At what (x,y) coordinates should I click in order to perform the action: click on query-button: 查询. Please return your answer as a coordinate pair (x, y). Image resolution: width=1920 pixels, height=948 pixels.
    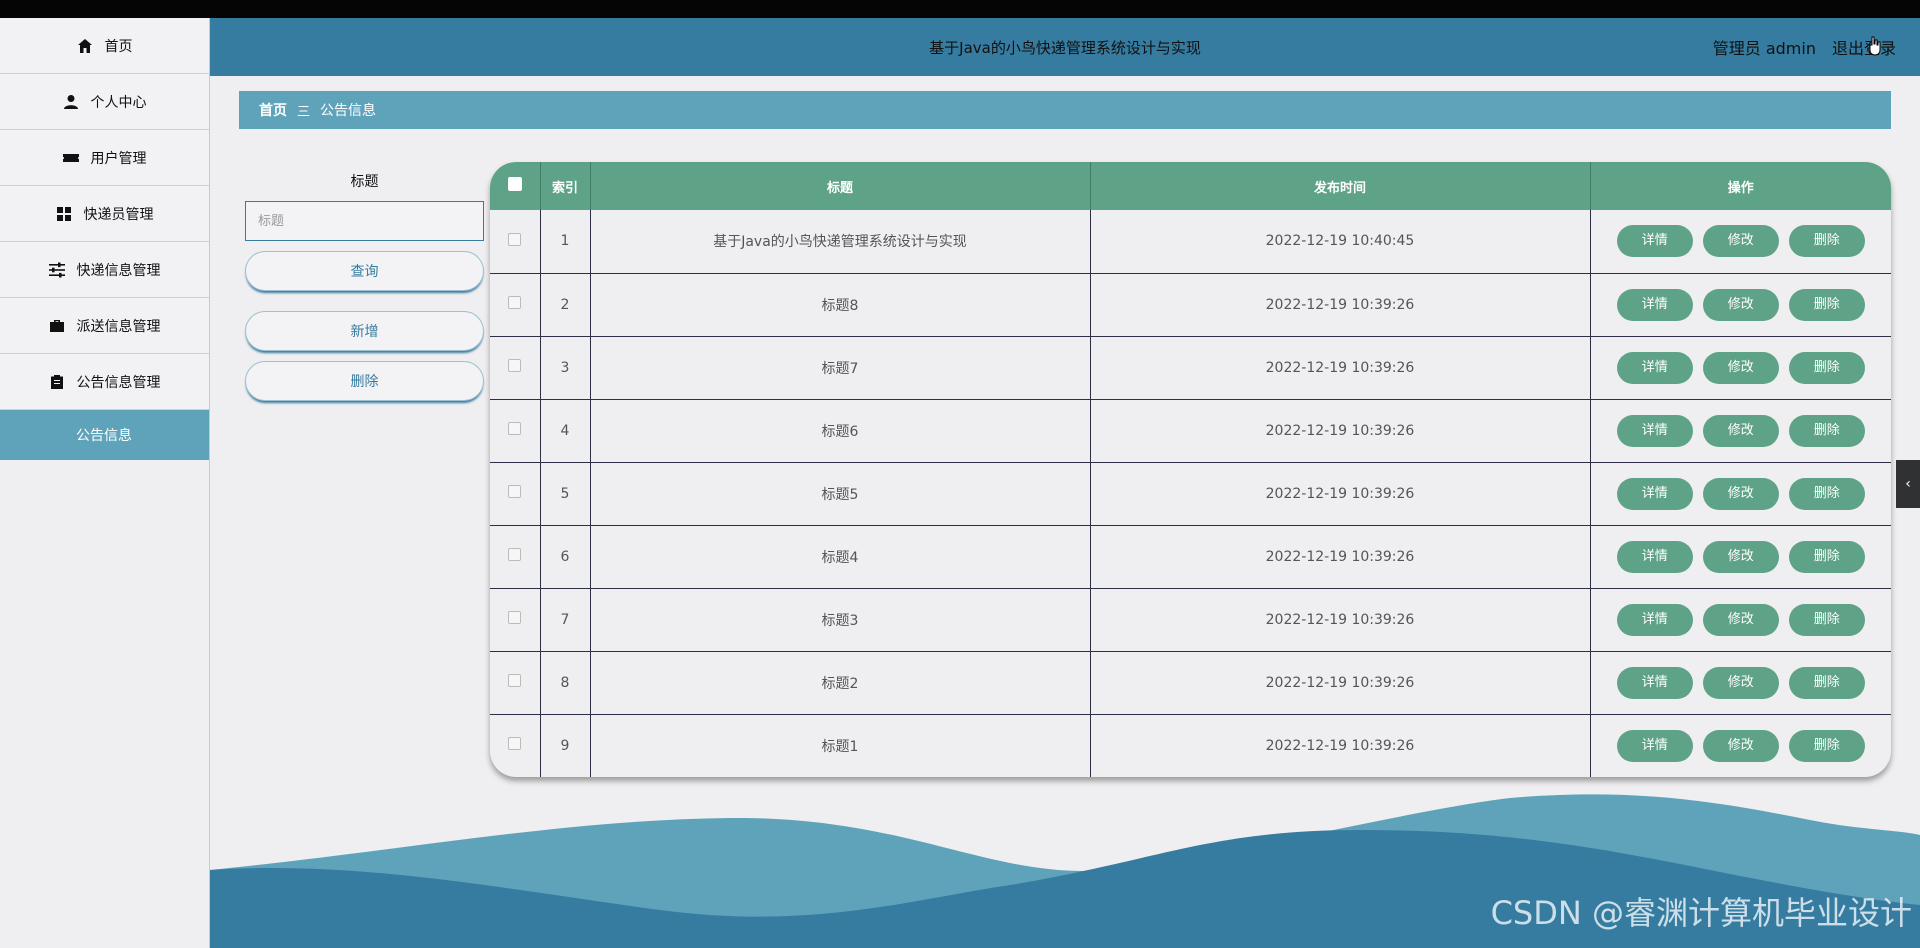
    Looking at the image, I should click on (364, 271).